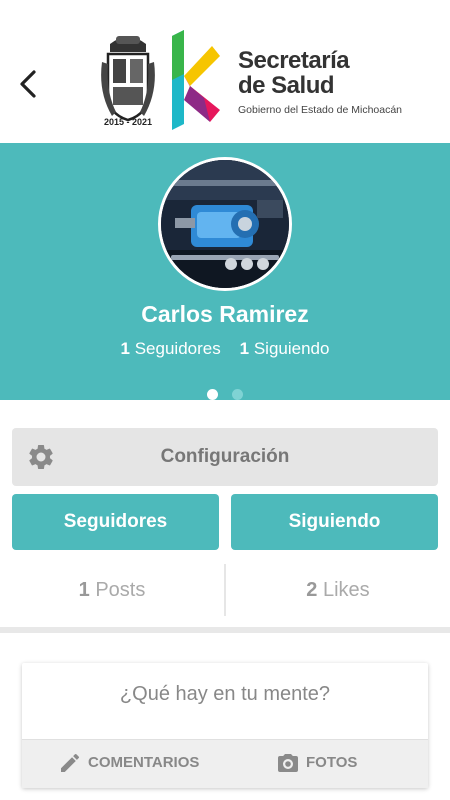 The width and height of the screenshot is (450, 800). Describe the element at coordinates (334, 522) in the screenshot. I see `following-button: Siguiendo` at that location.